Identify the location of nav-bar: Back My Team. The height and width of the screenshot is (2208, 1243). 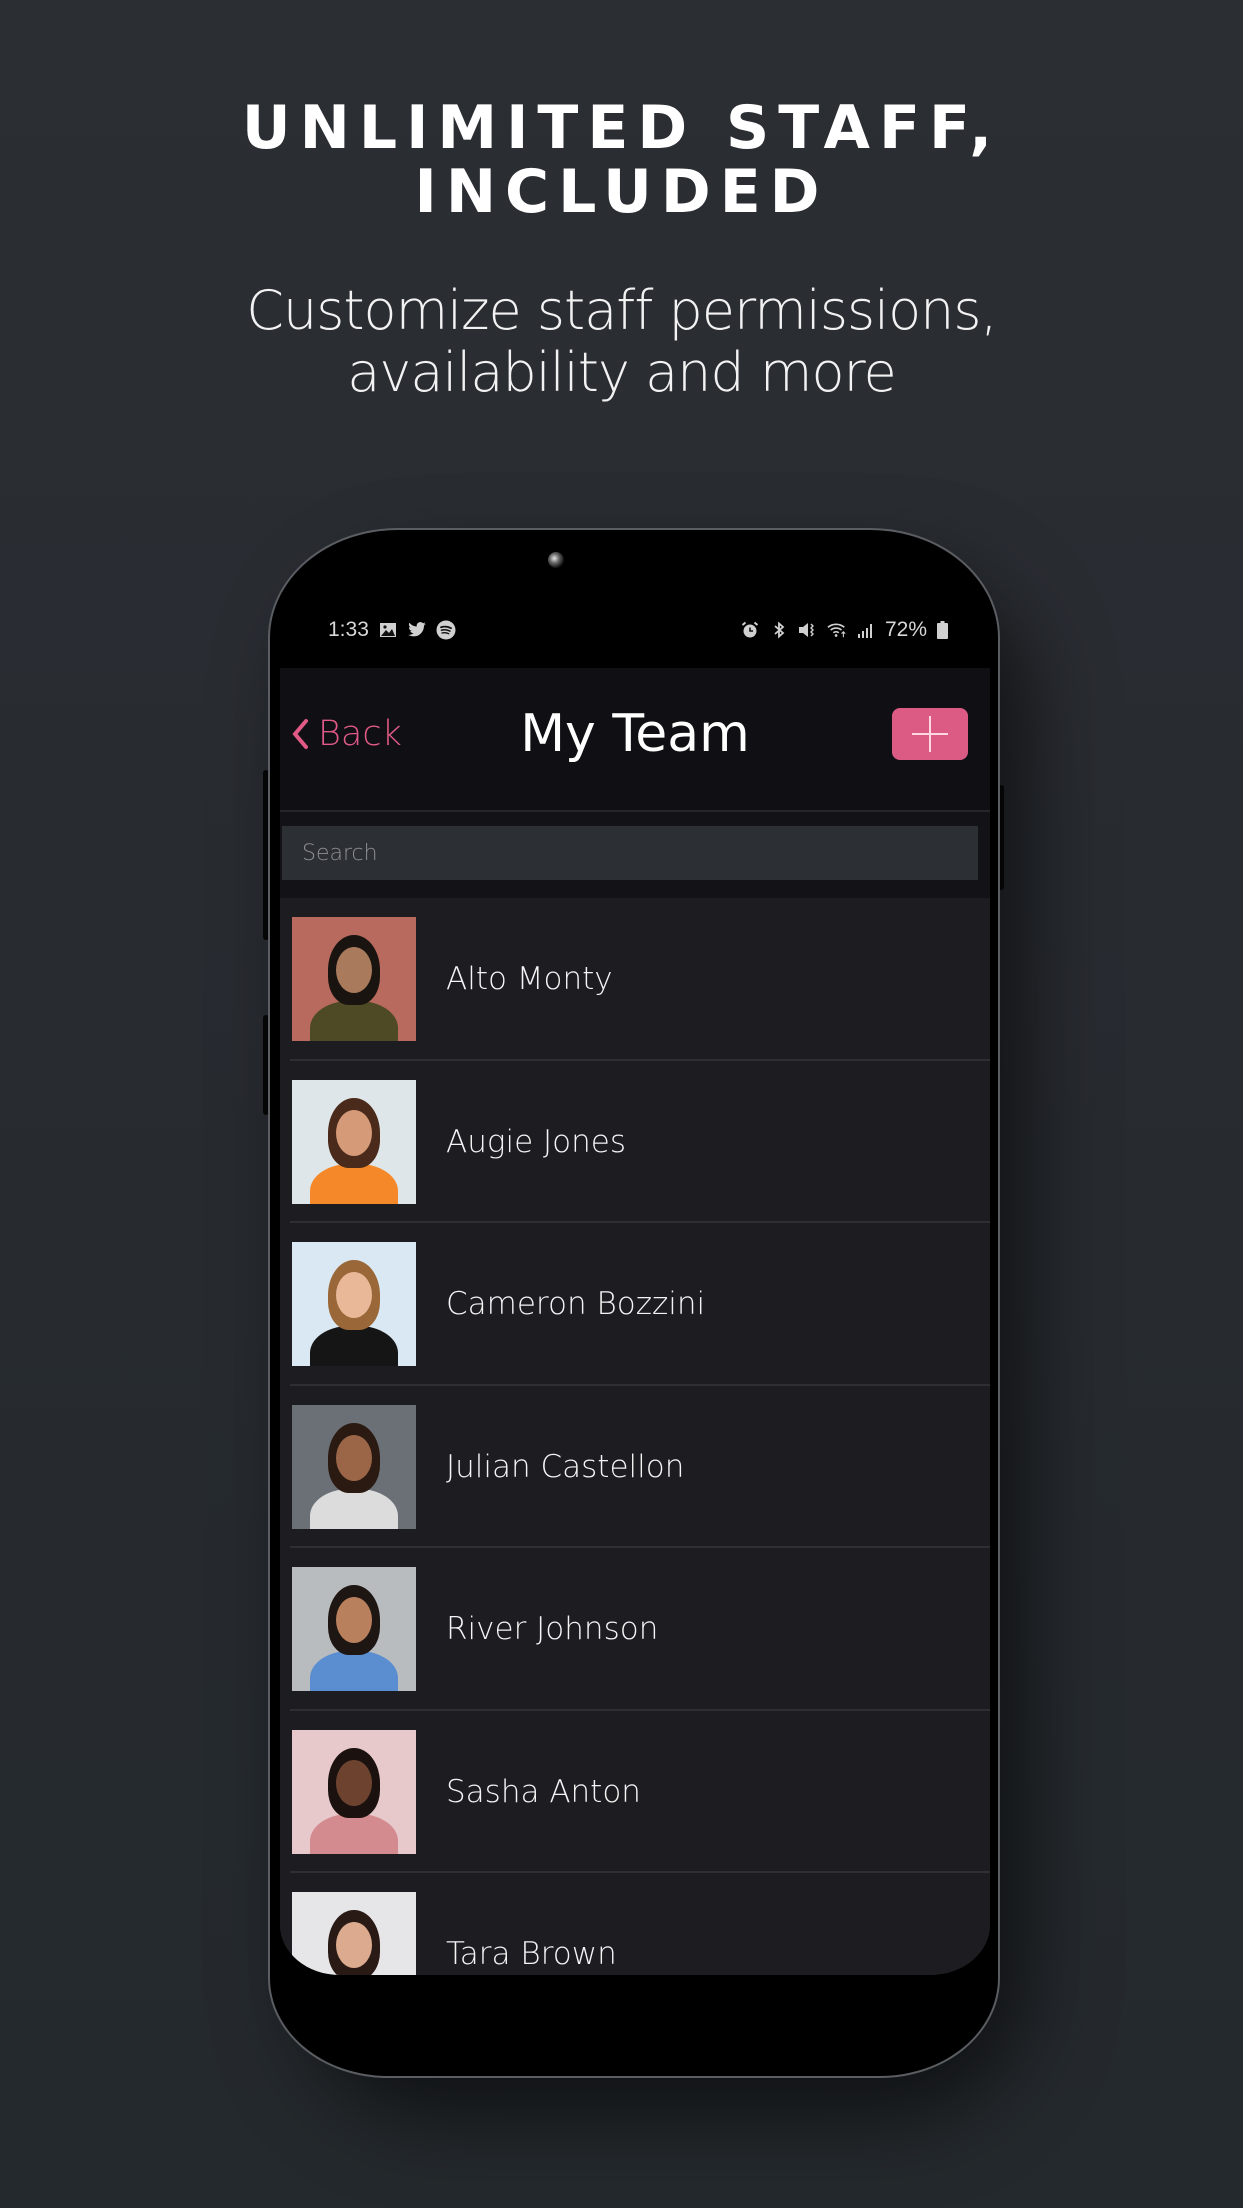
(635, 740).